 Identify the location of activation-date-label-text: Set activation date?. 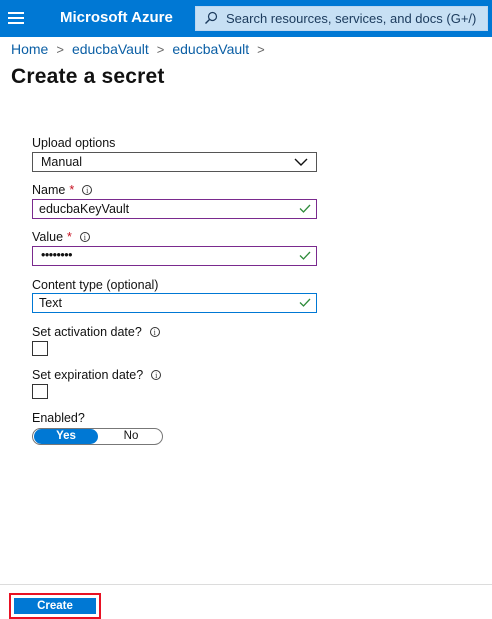
(87, 332).